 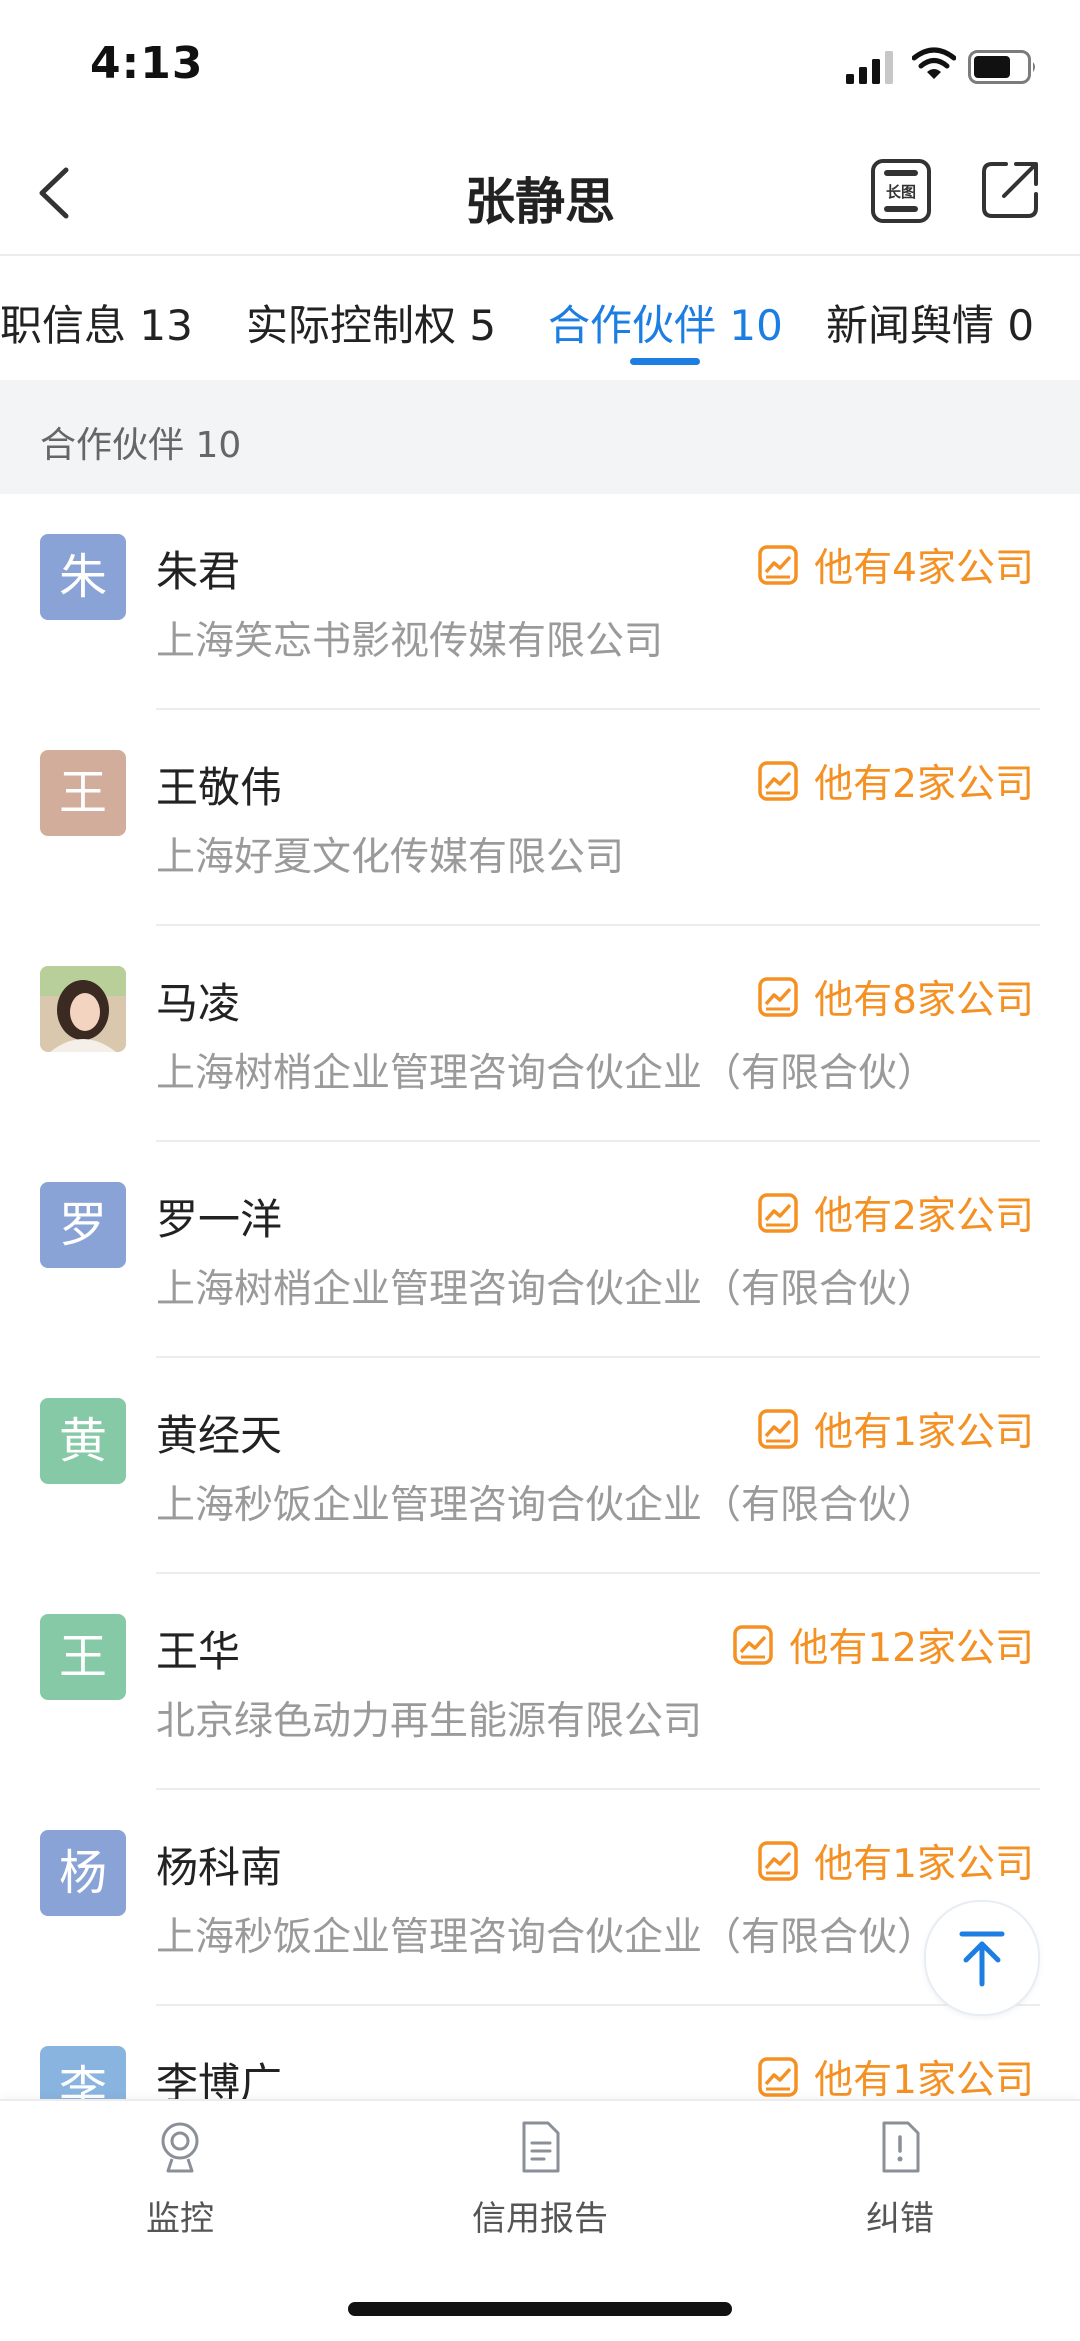 I want to click on company-count-link: 他有8家公司, so click(x=896, y=997).